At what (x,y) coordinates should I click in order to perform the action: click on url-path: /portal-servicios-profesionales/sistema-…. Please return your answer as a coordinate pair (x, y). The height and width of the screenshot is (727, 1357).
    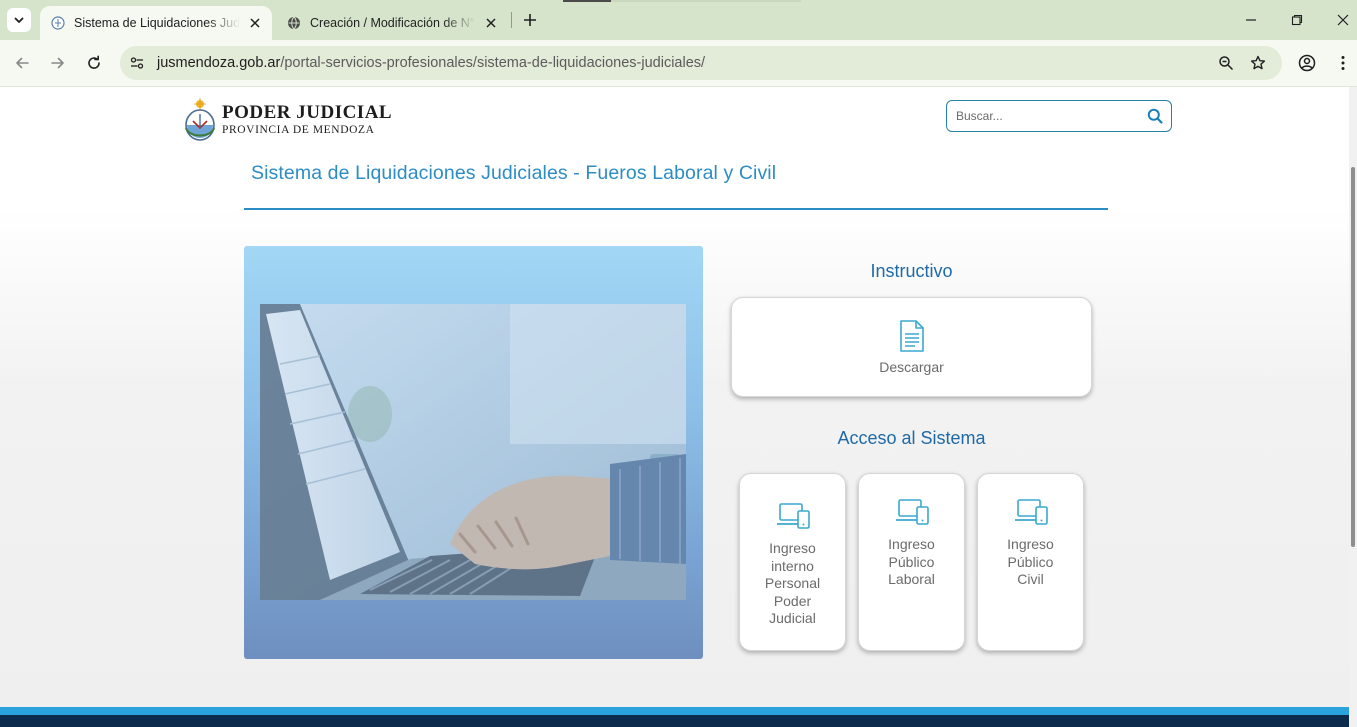
    Looking at the image, I should click on (493, 63).